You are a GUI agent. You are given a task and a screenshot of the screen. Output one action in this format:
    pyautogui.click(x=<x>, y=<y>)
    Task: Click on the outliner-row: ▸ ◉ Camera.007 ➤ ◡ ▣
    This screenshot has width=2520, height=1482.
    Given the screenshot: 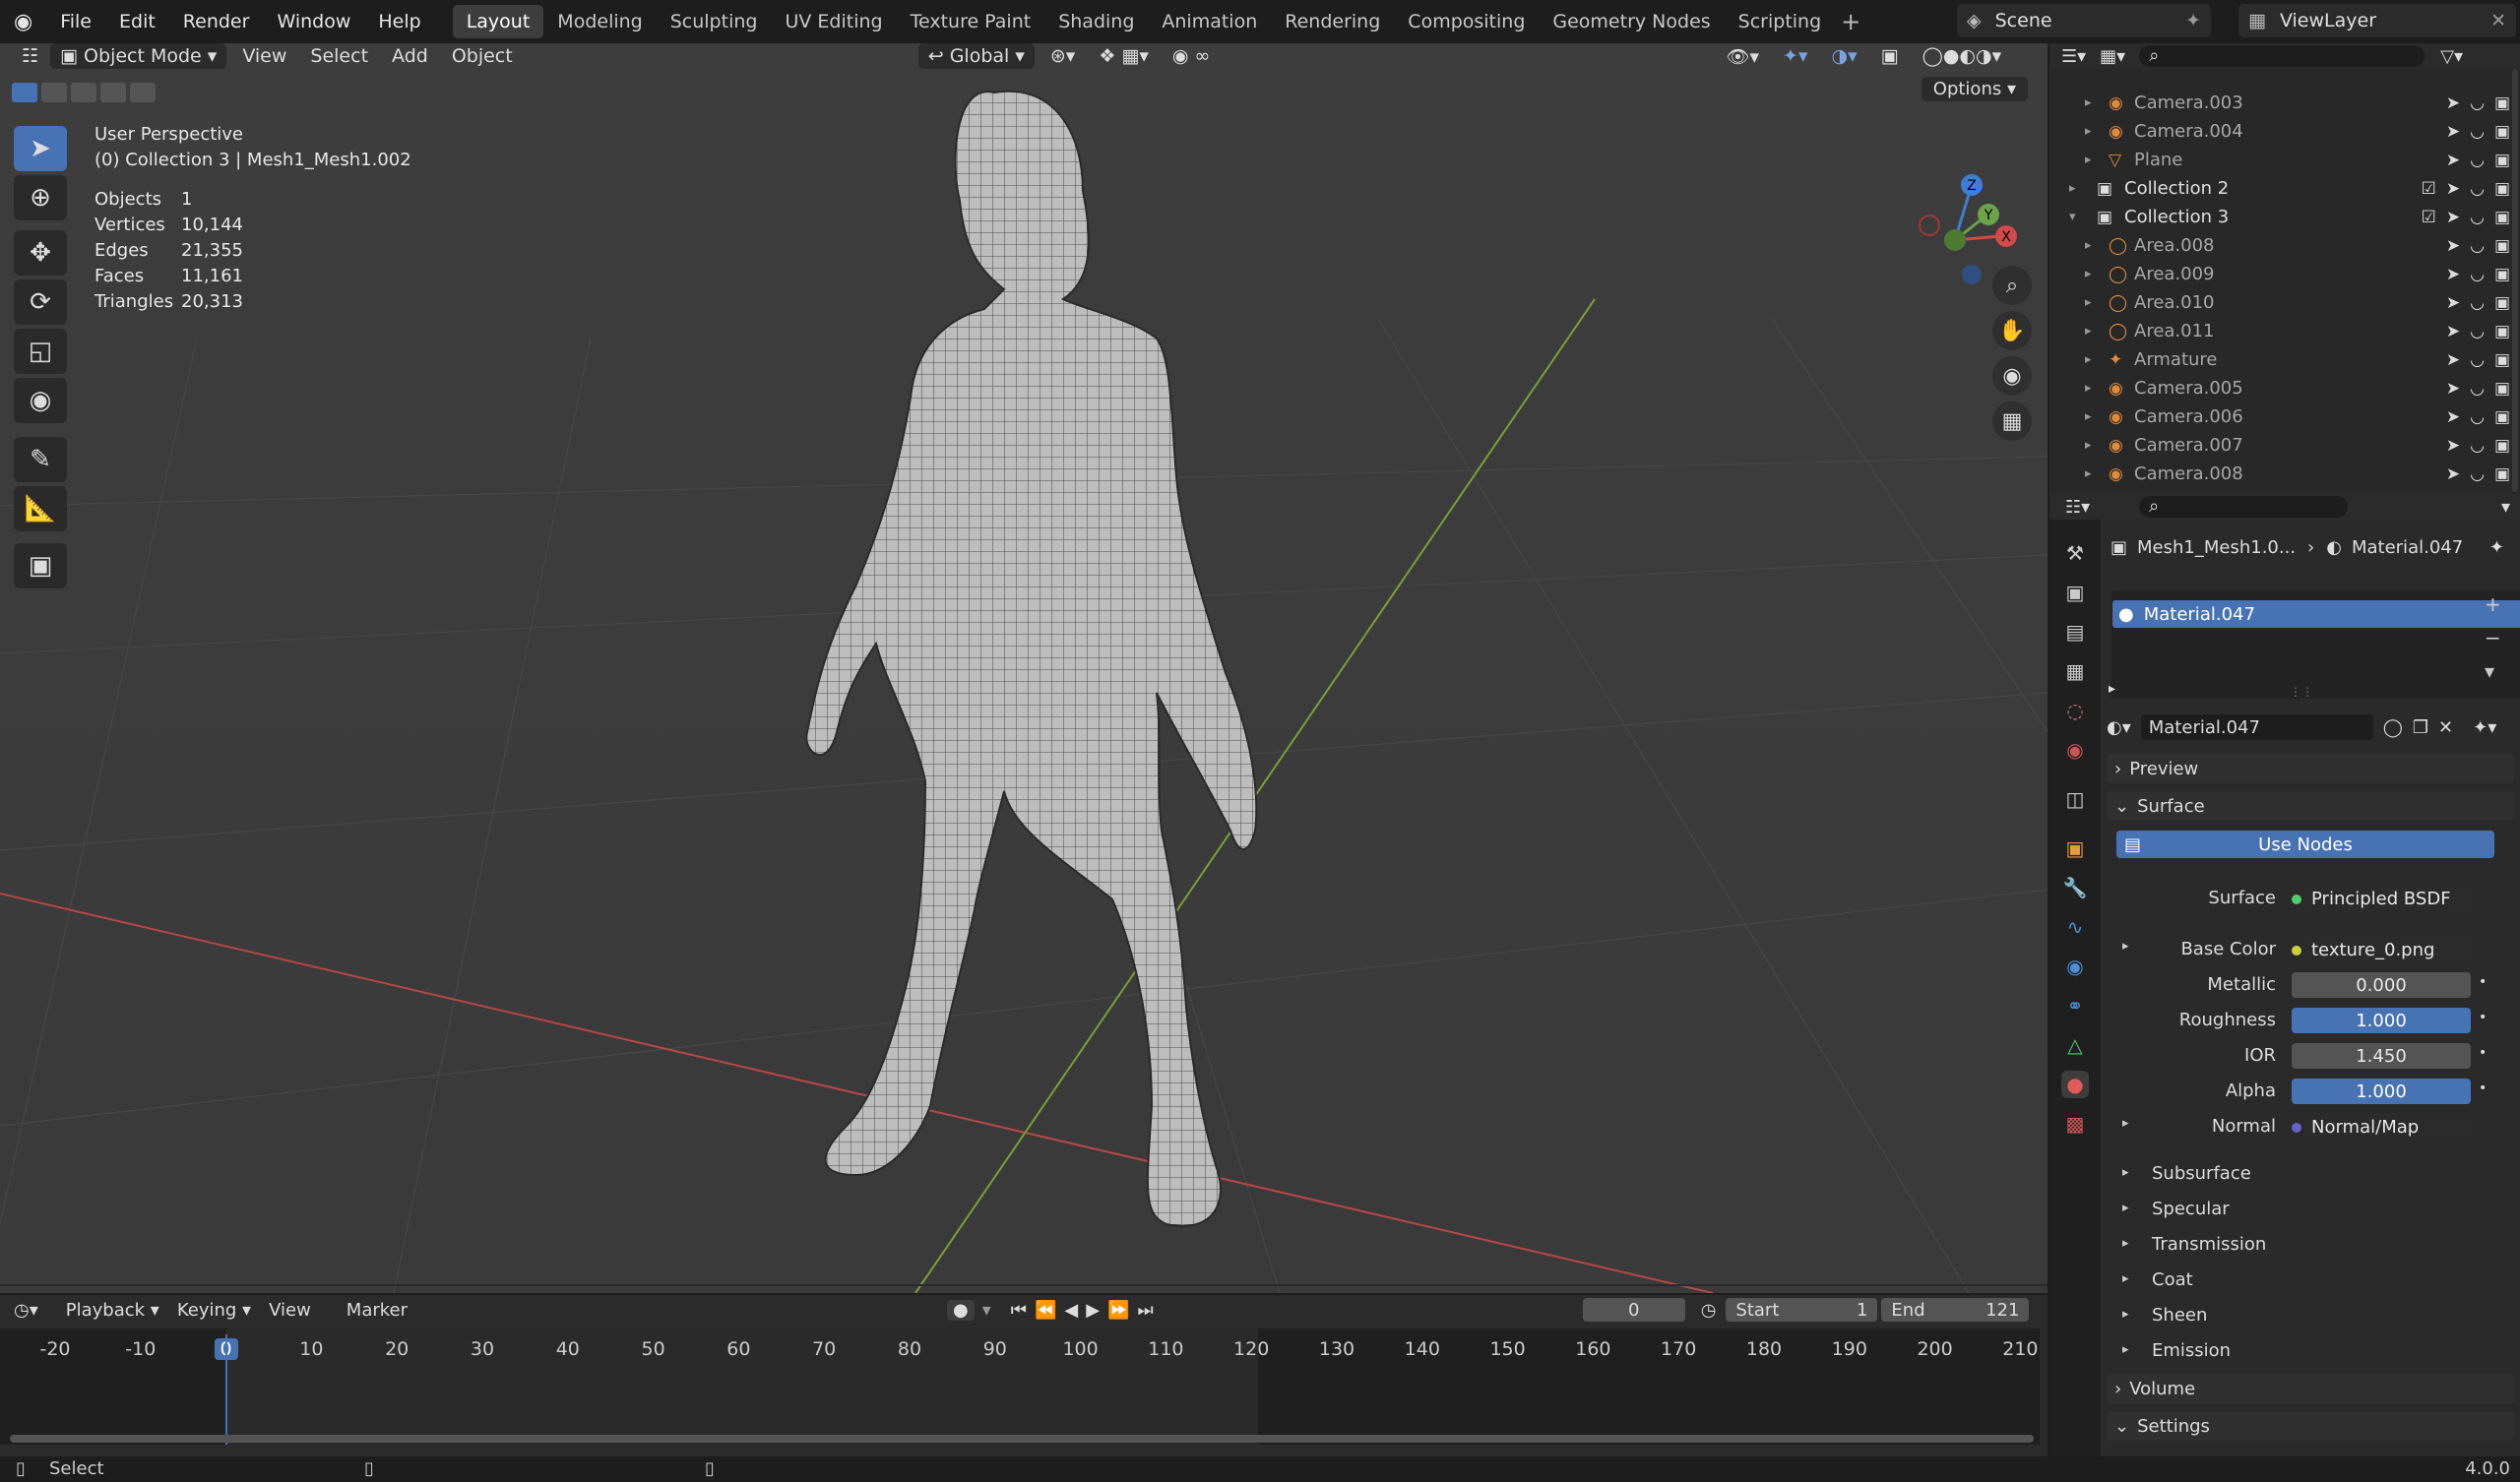 What is the action you would take?
    pyautogui.click(x=2284, y=445)
    